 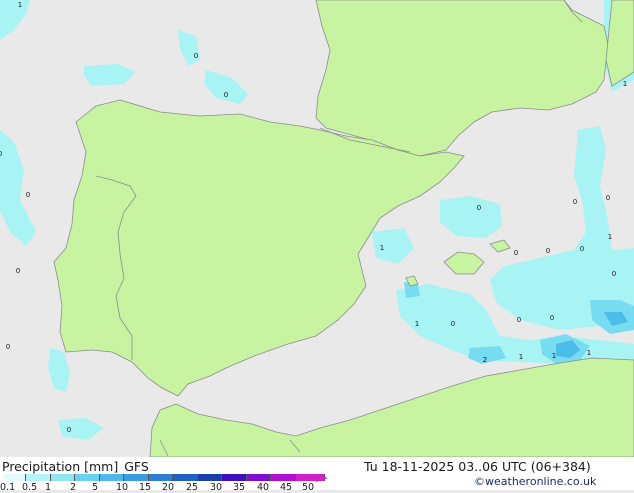 What do you see at coordinates (192, 487) in the screenshot?
I see `scale-tick-label: 25` at bounding box center [192, 487].